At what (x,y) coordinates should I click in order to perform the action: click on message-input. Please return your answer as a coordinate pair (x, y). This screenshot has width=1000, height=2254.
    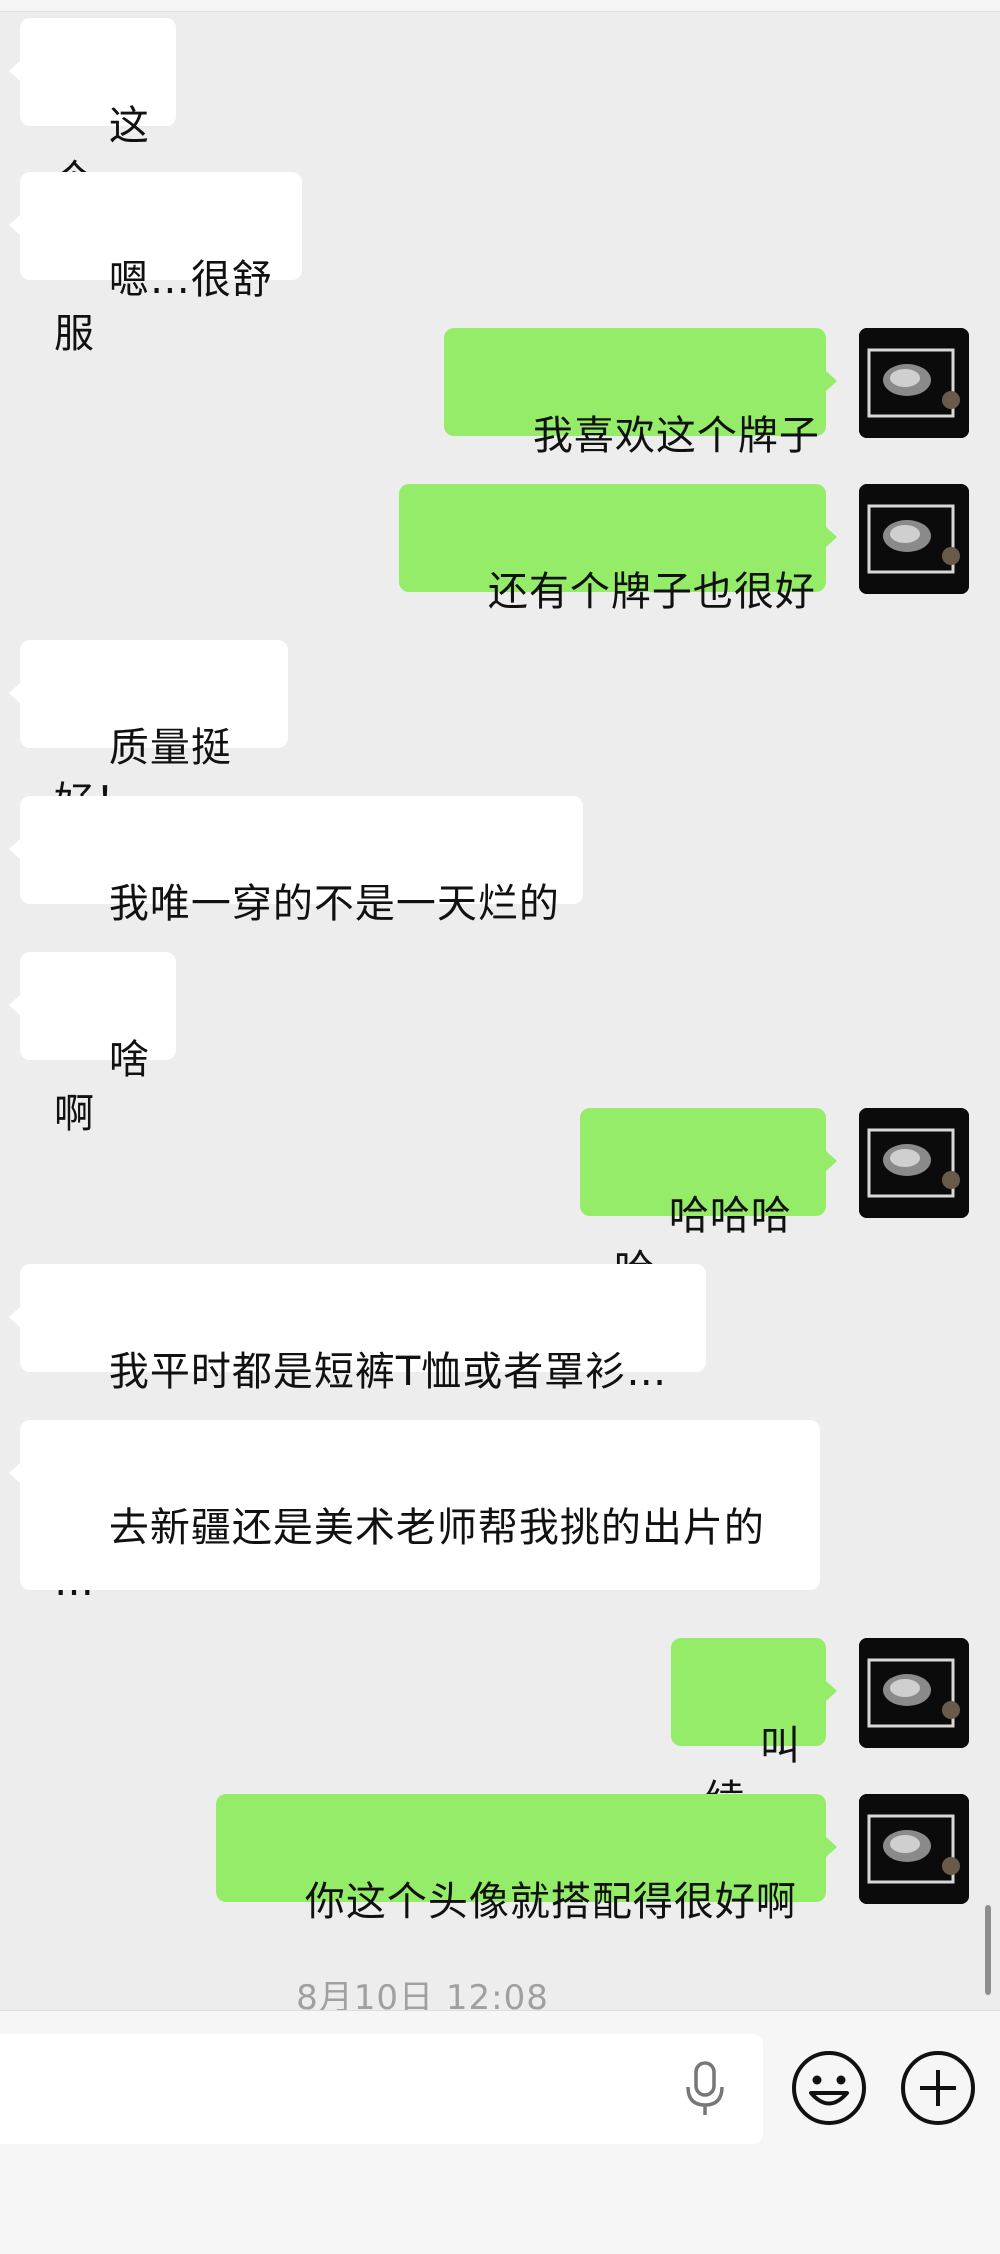
    Looking at the image, I should click on (381, 2089).